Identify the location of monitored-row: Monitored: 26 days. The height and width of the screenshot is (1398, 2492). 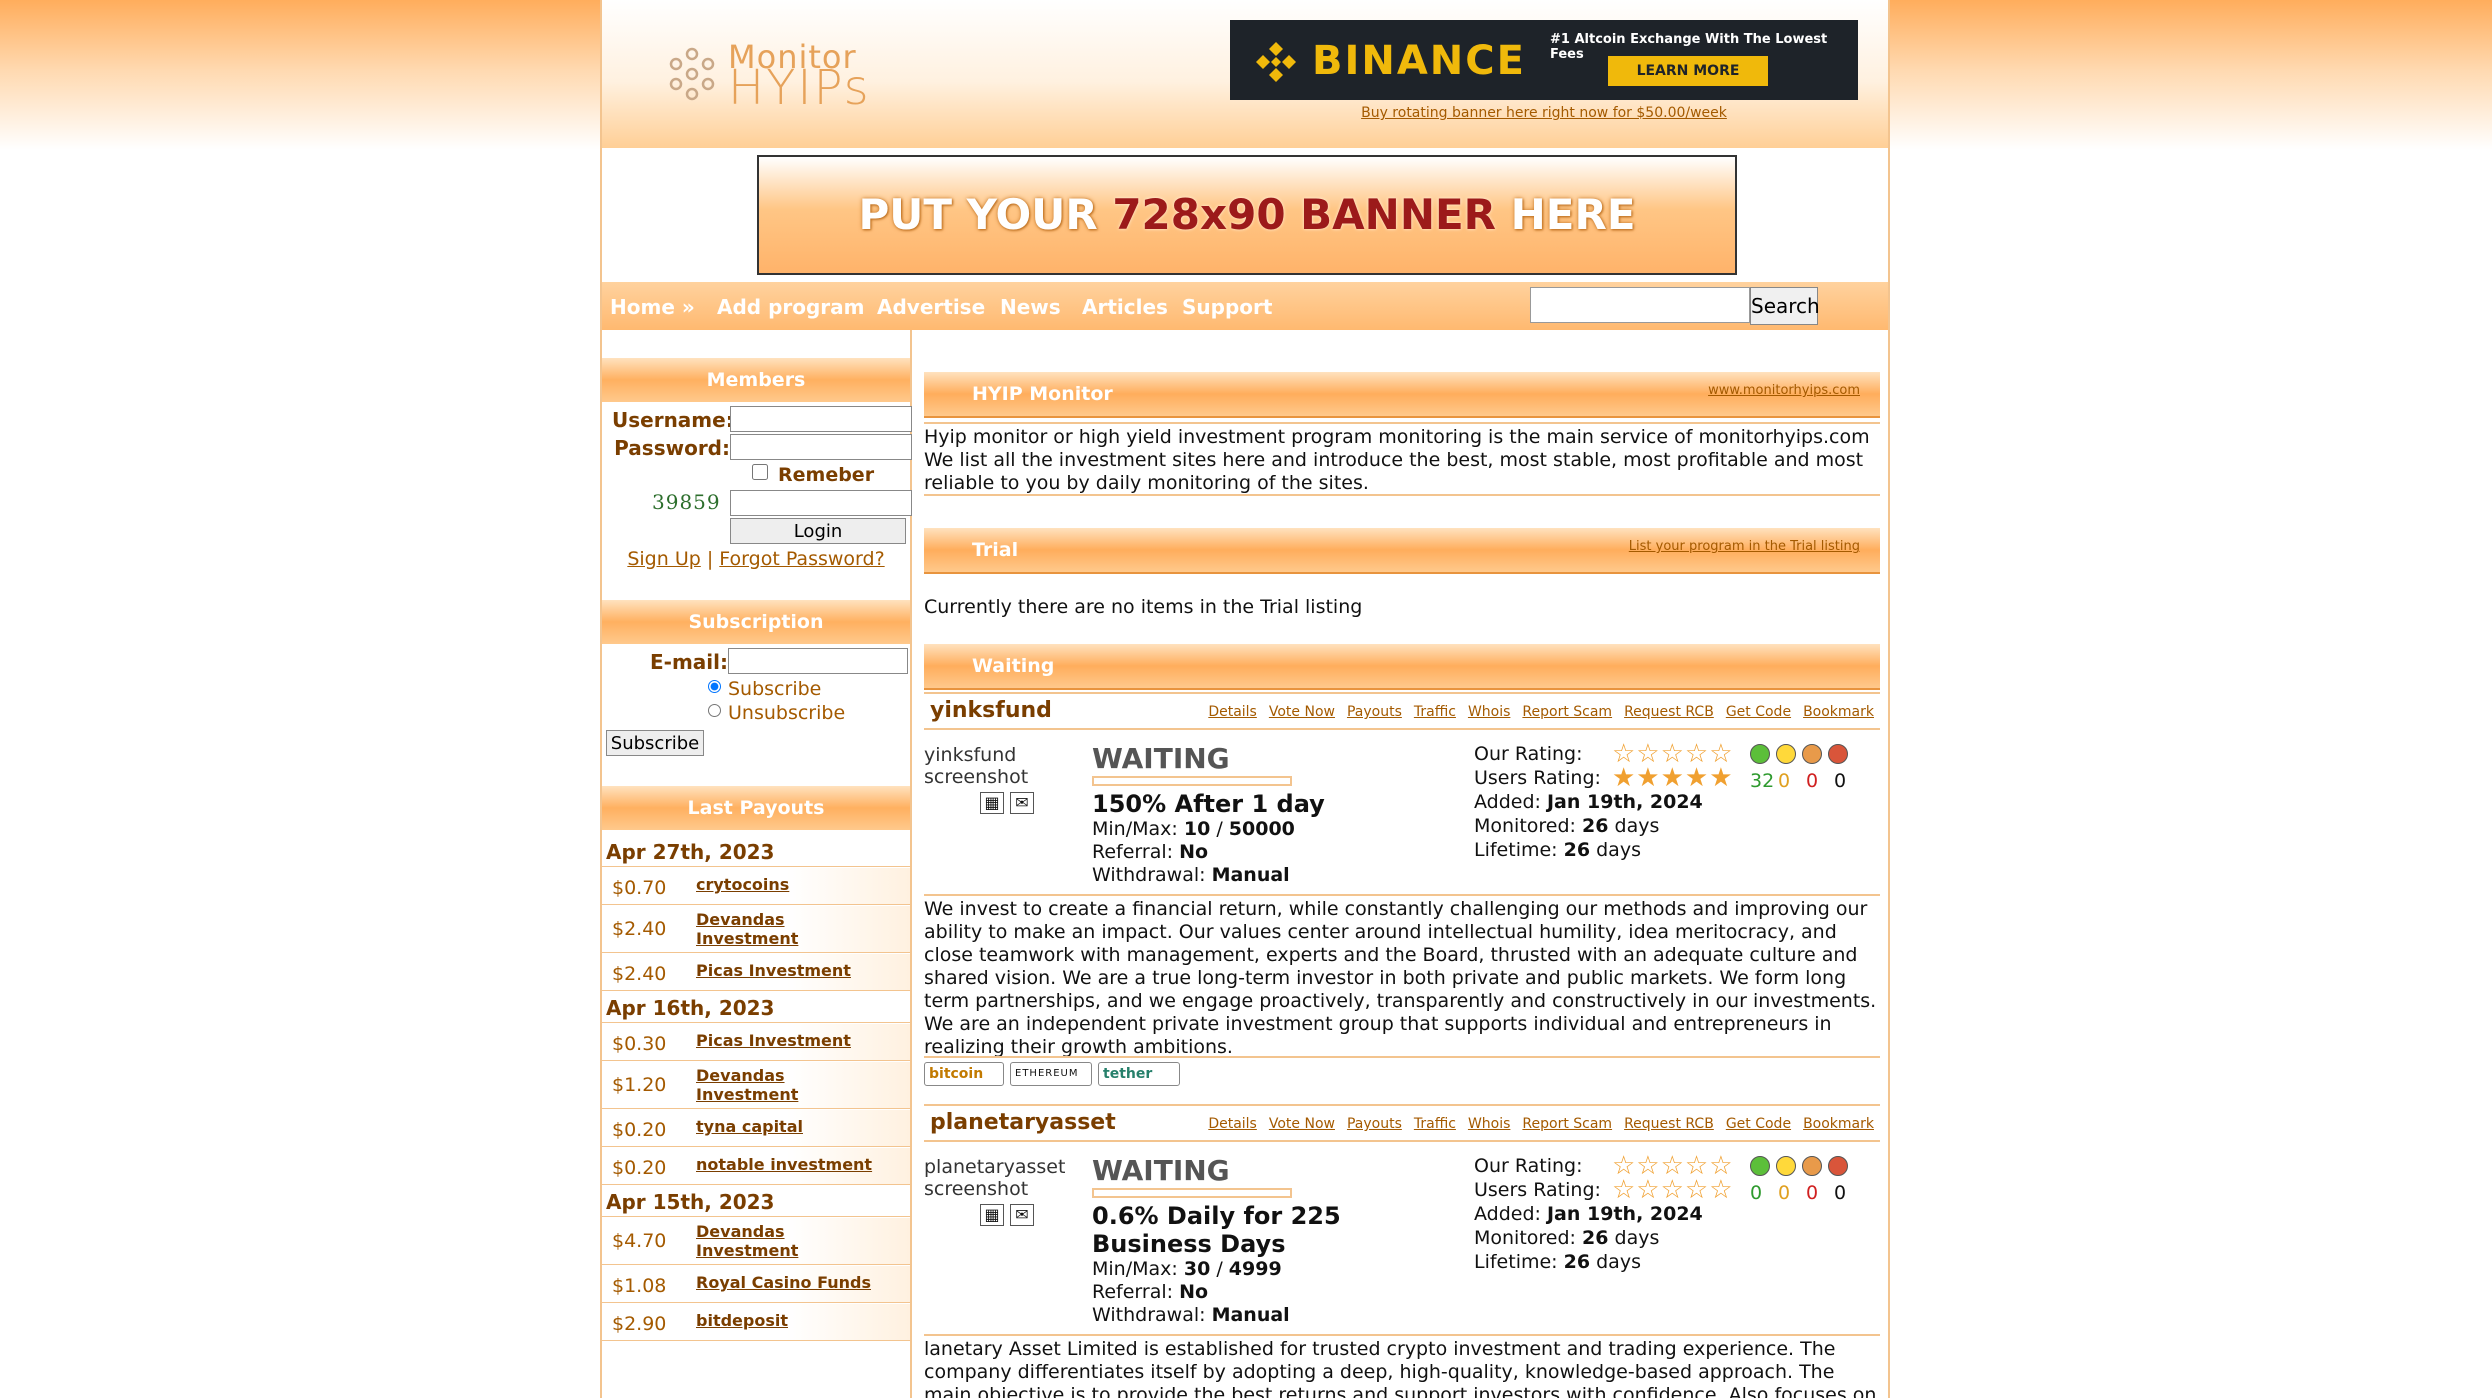
(1567, 826).